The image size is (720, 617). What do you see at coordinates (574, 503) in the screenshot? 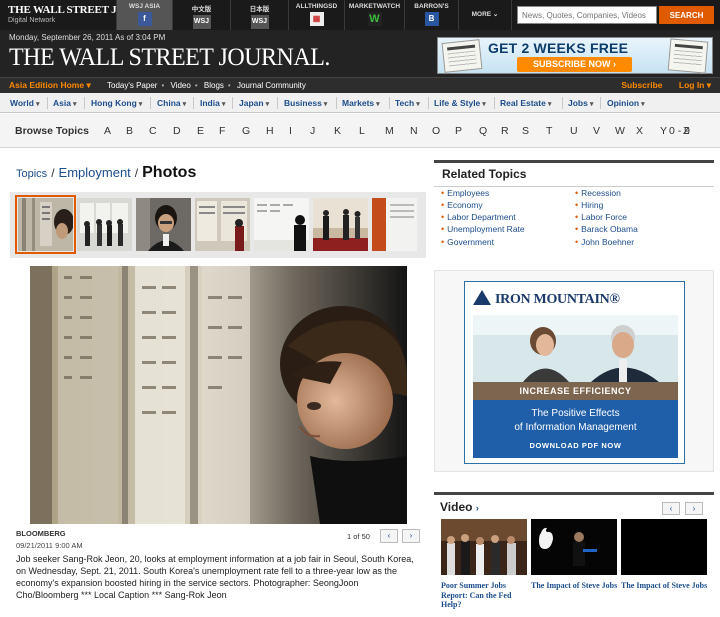
I see `video-header: Video › ‹ ›` at bounding box center [574, 503].